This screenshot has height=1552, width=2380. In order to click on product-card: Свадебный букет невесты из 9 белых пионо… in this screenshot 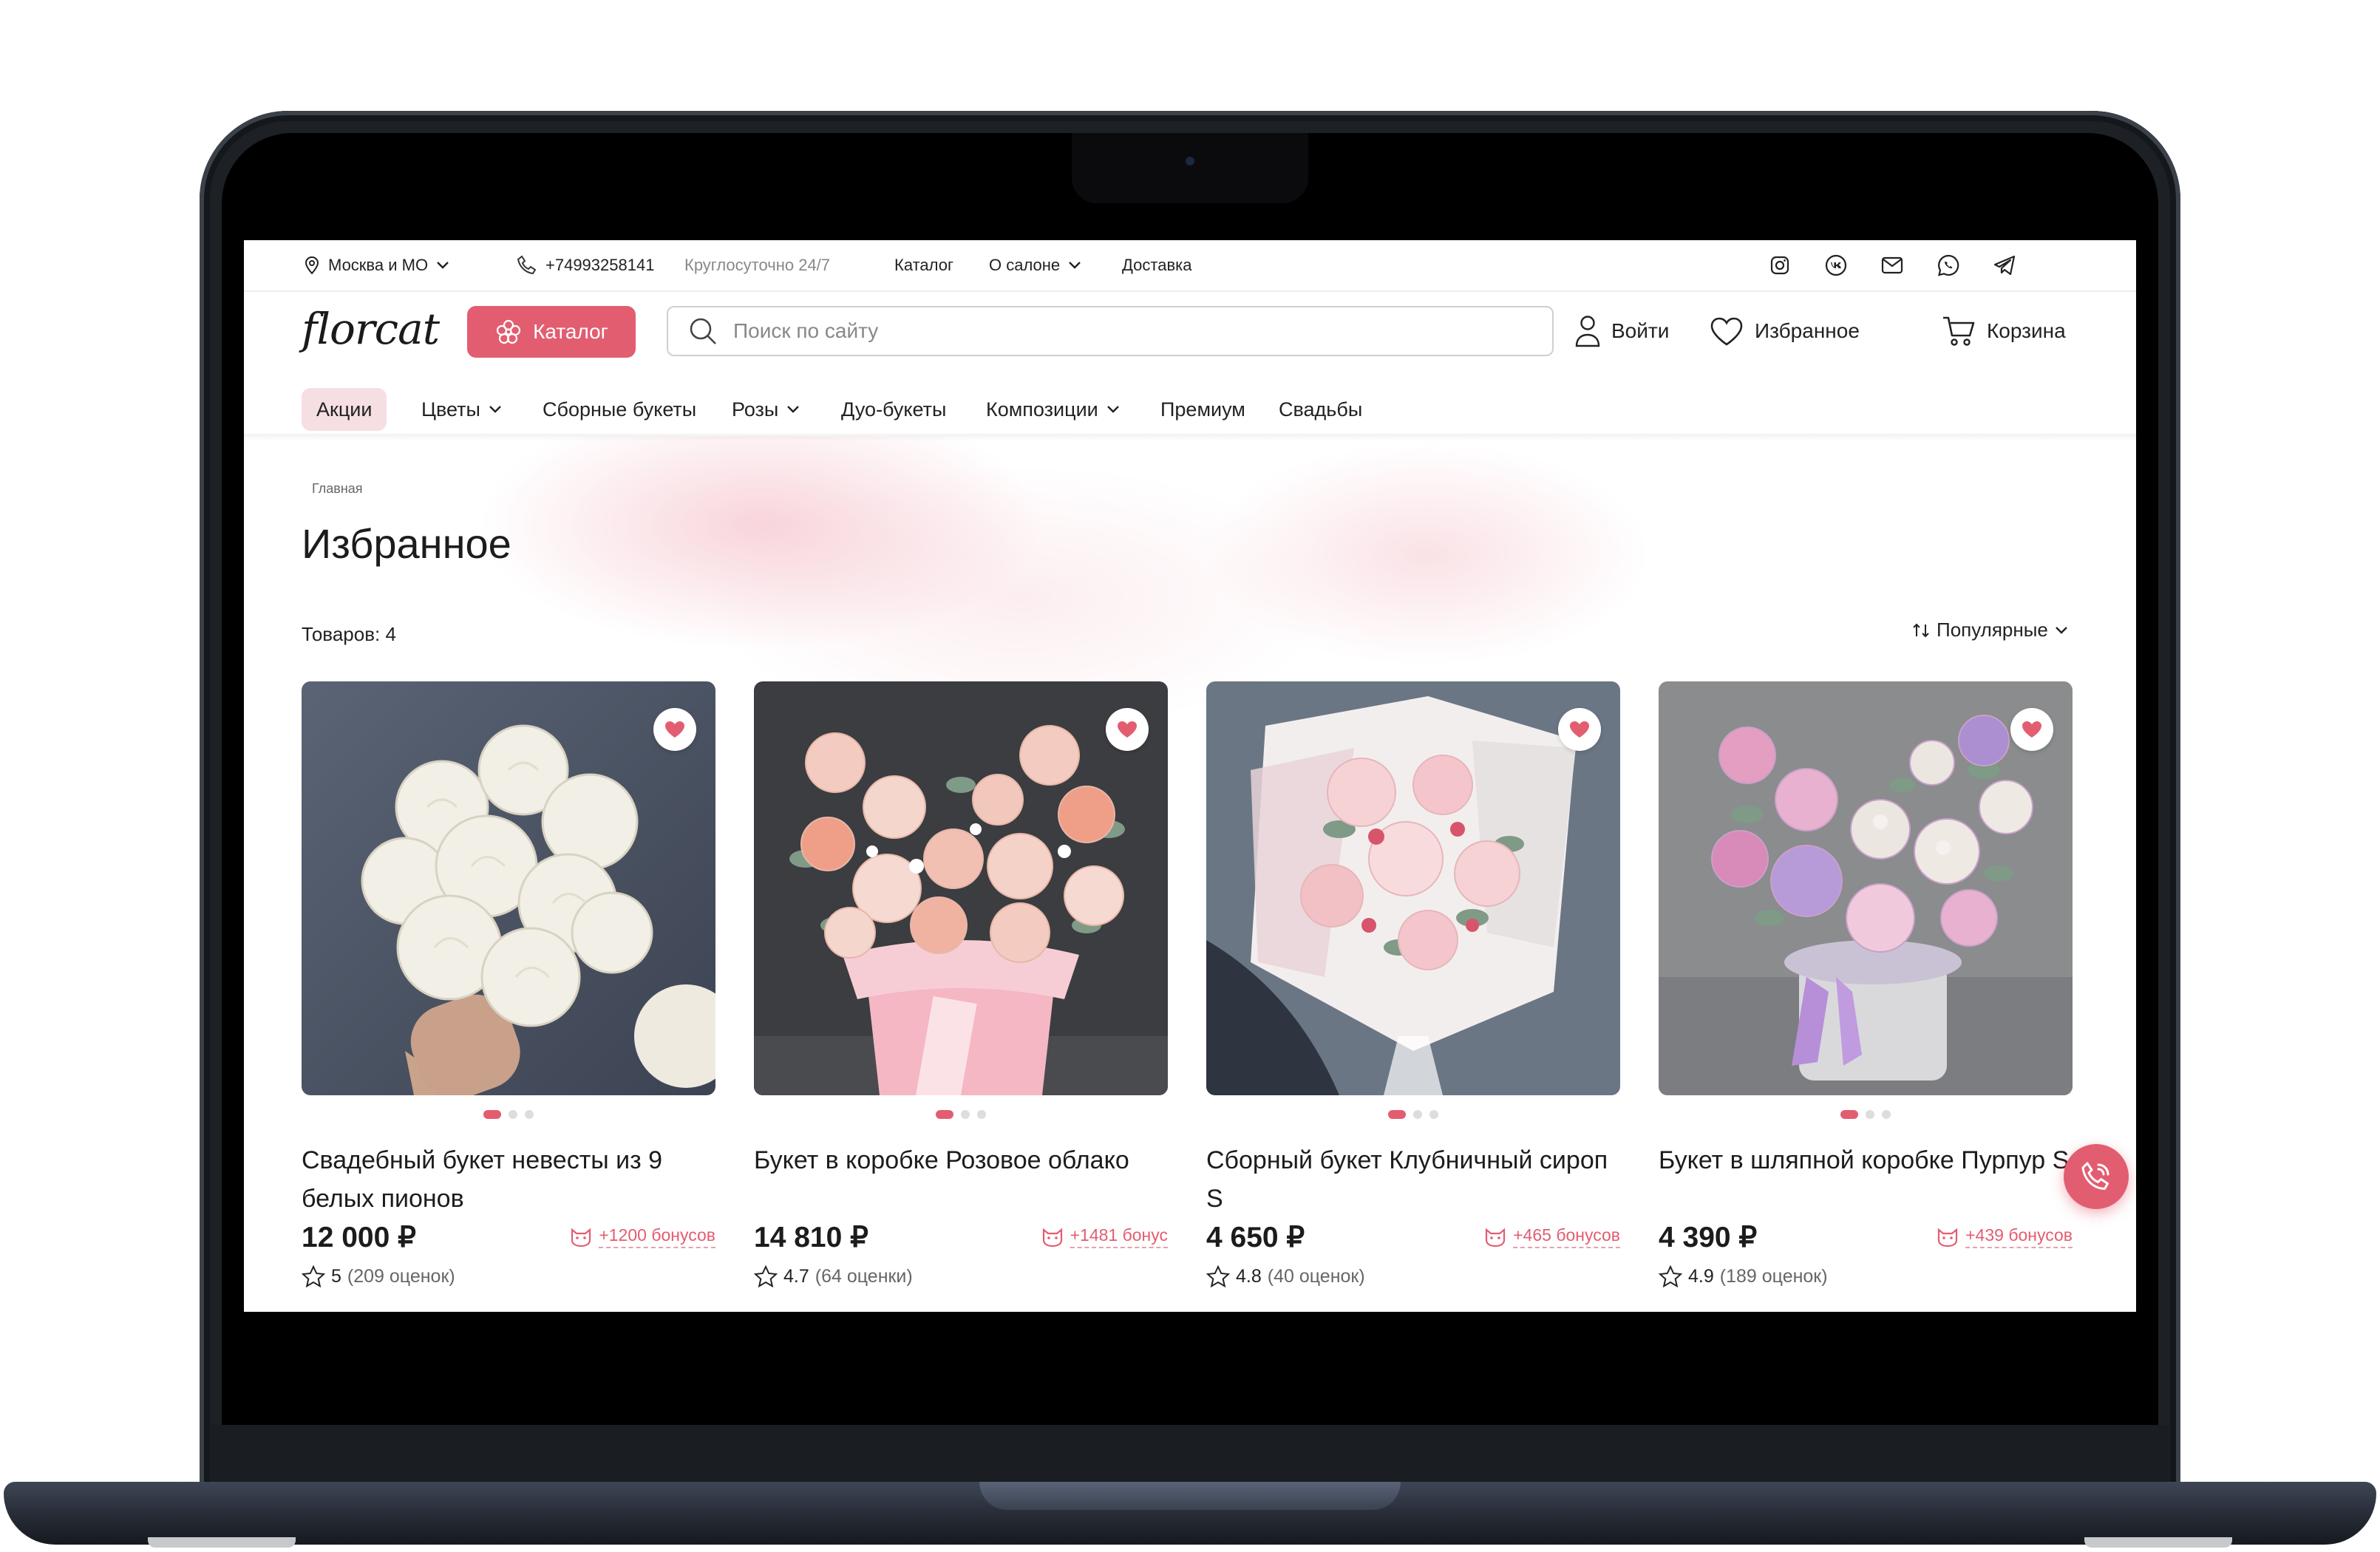, I will do `click(508, 984)`.